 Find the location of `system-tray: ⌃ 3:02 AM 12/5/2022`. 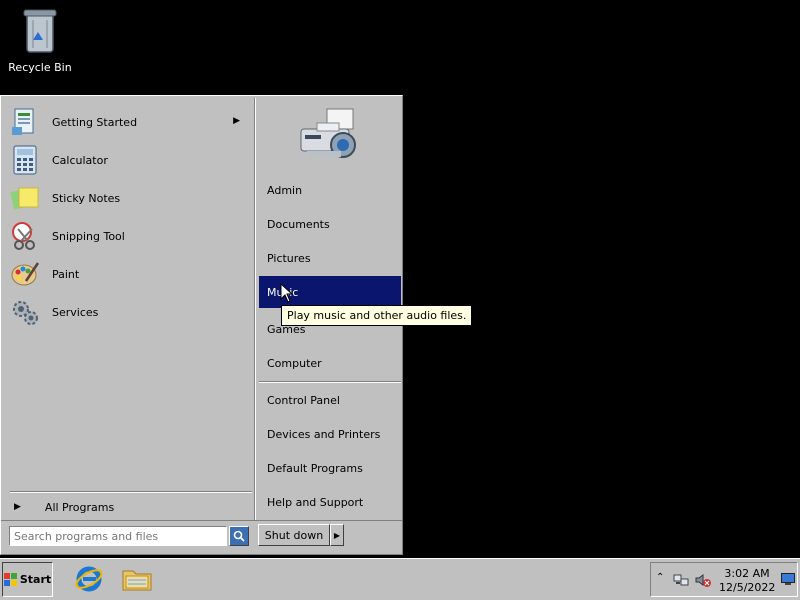

system-tray: ⌃ 3:02 AM 12/5/2022 is located at coordinates (724, 579).